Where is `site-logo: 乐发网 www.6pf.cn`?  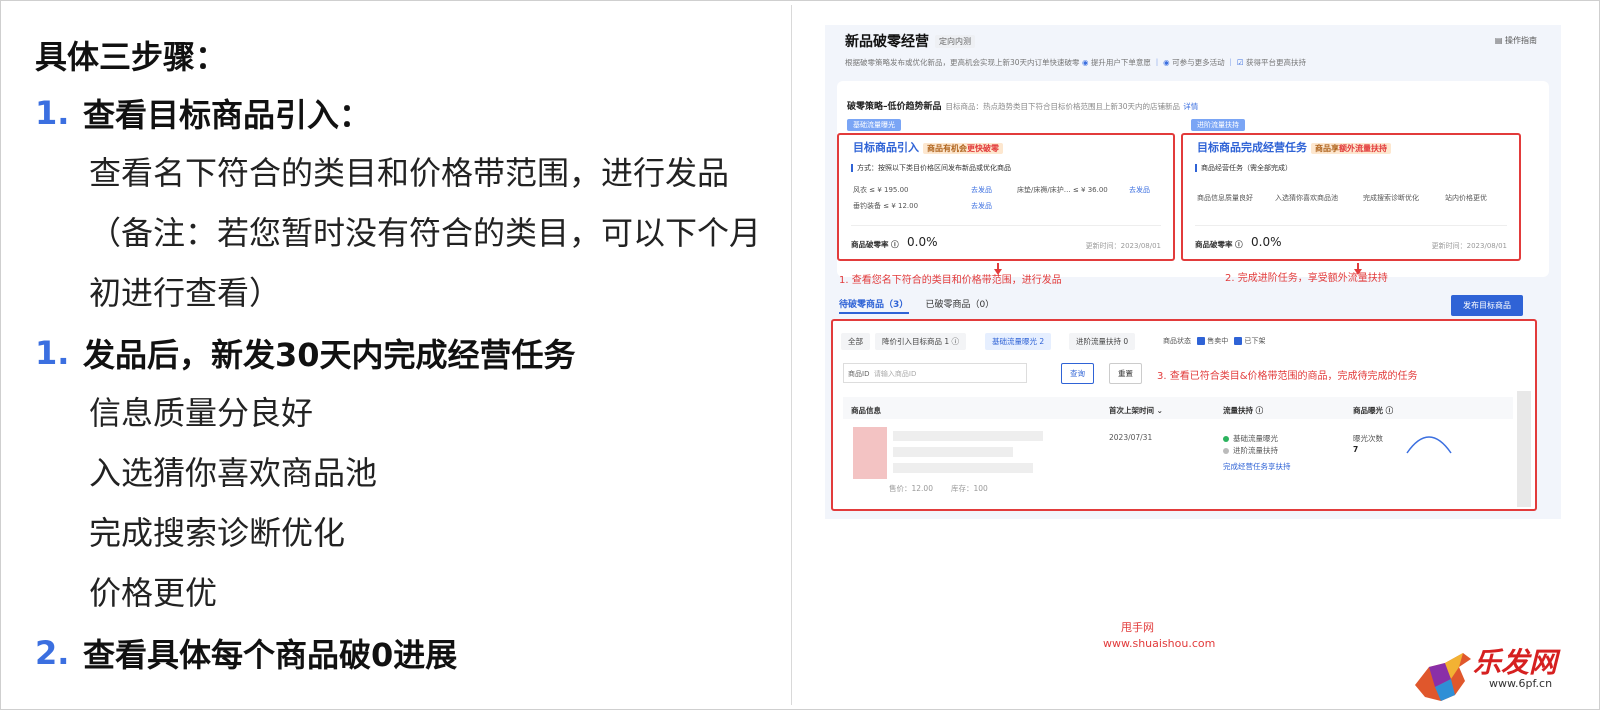 site-logo: 乐发网 www.6pf.cn is located at coordinates (1505, 674).